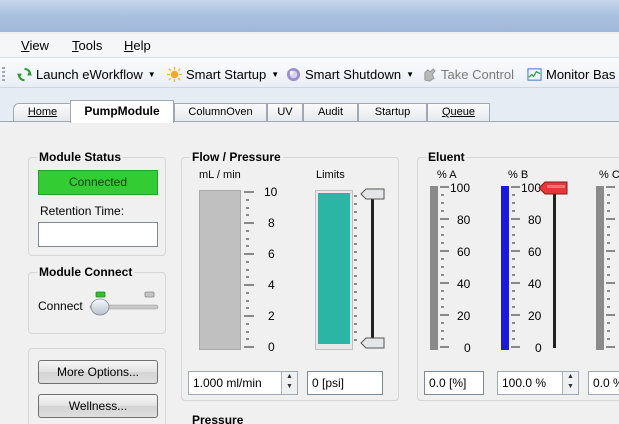 The width and height of the screenshot is (619, 424). What do you see at coordinates (447, 175) in the screenshot?
I see `eluent-a-label: % A` at bounding box center [447, 175].